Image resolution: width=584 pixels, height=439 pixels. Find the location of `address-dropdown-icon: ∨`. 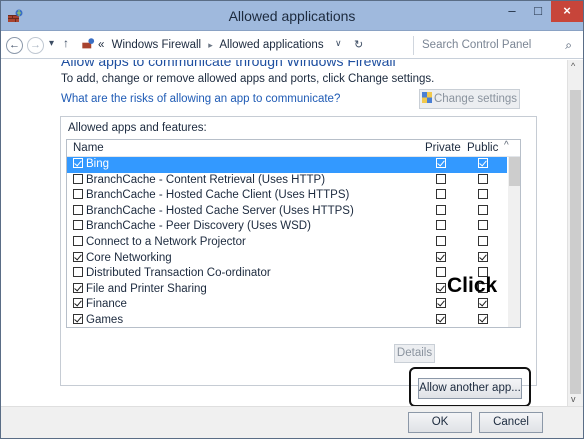

address-dropdown-icon: ∨ is located at coordinates (338, 43).